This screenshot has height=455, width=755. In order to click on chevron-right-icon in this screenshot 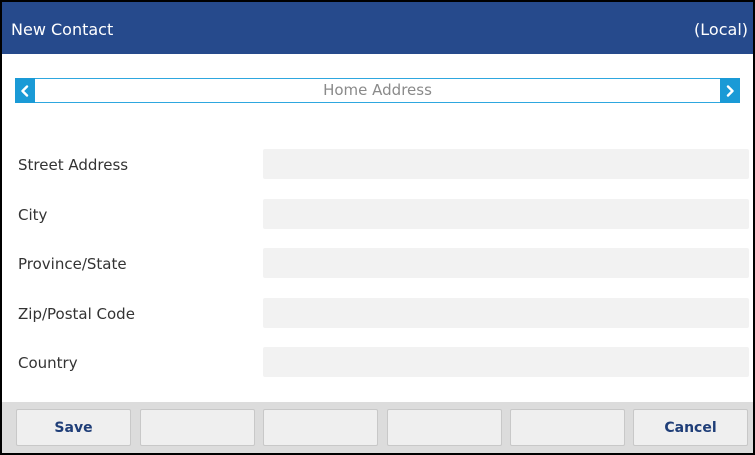, I will do `click(730, 90)`.